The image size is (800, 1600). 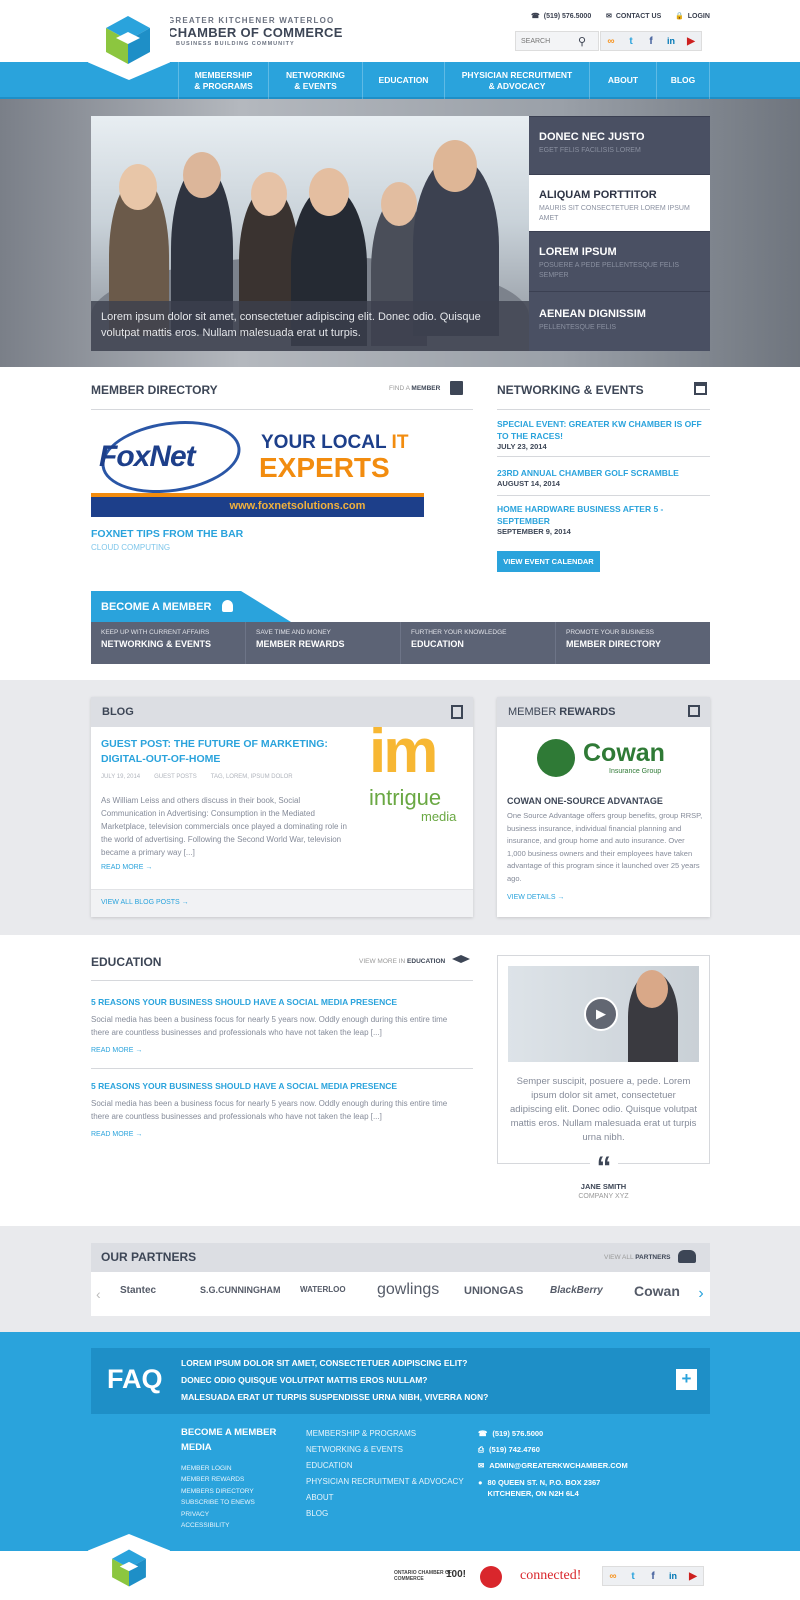 What do you see at coordinates (138, 1290) in the screenshot?
I see `partner-logo-stantec: Stantec` at bounding box center [138, 1290].